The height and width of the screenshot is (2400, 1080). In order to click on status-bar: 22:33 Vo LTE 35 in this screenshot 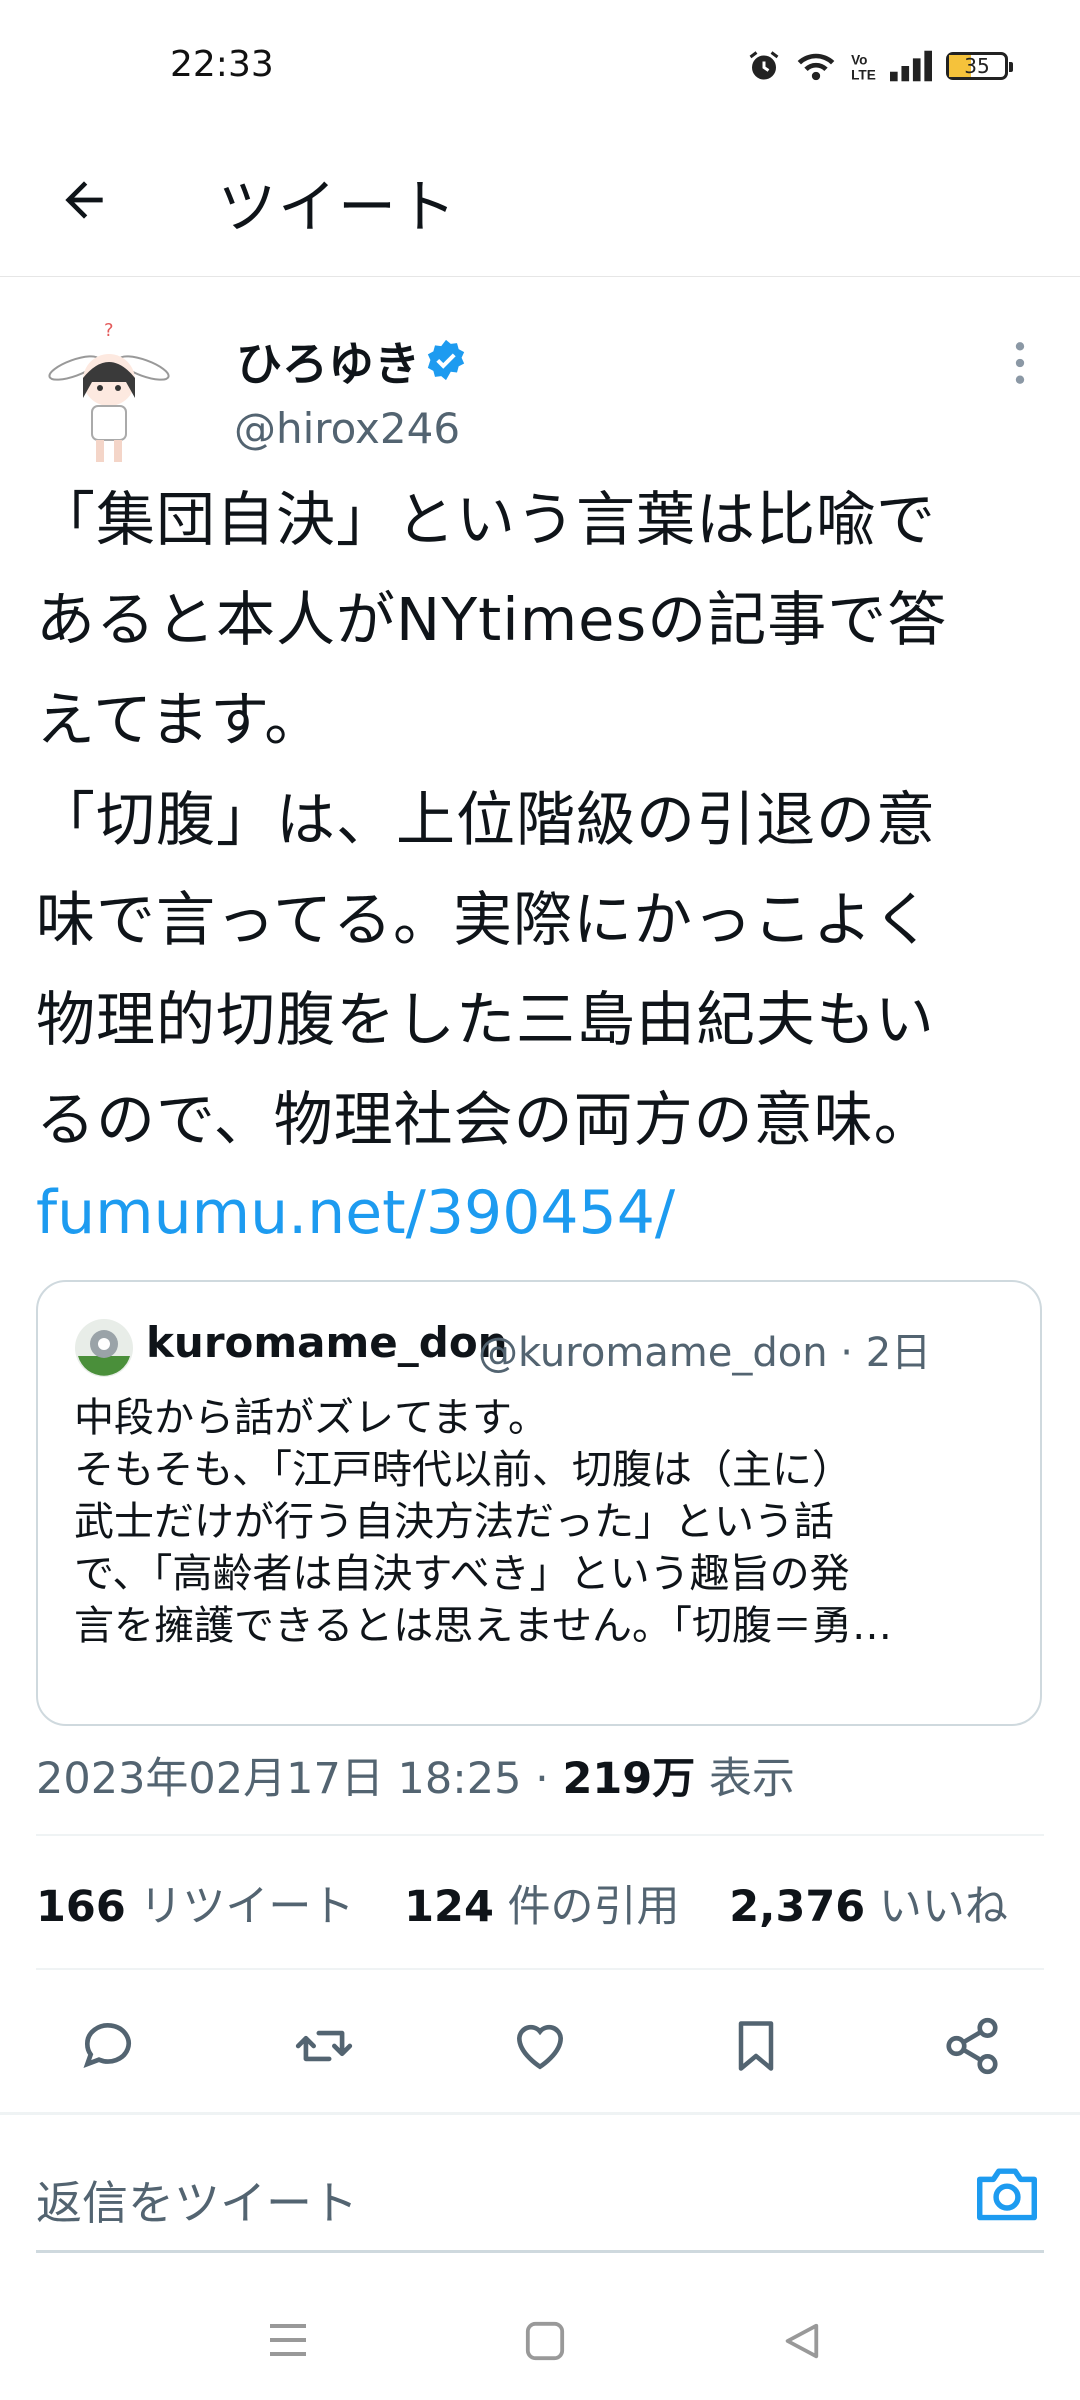, I will do `click(540, 60)`.